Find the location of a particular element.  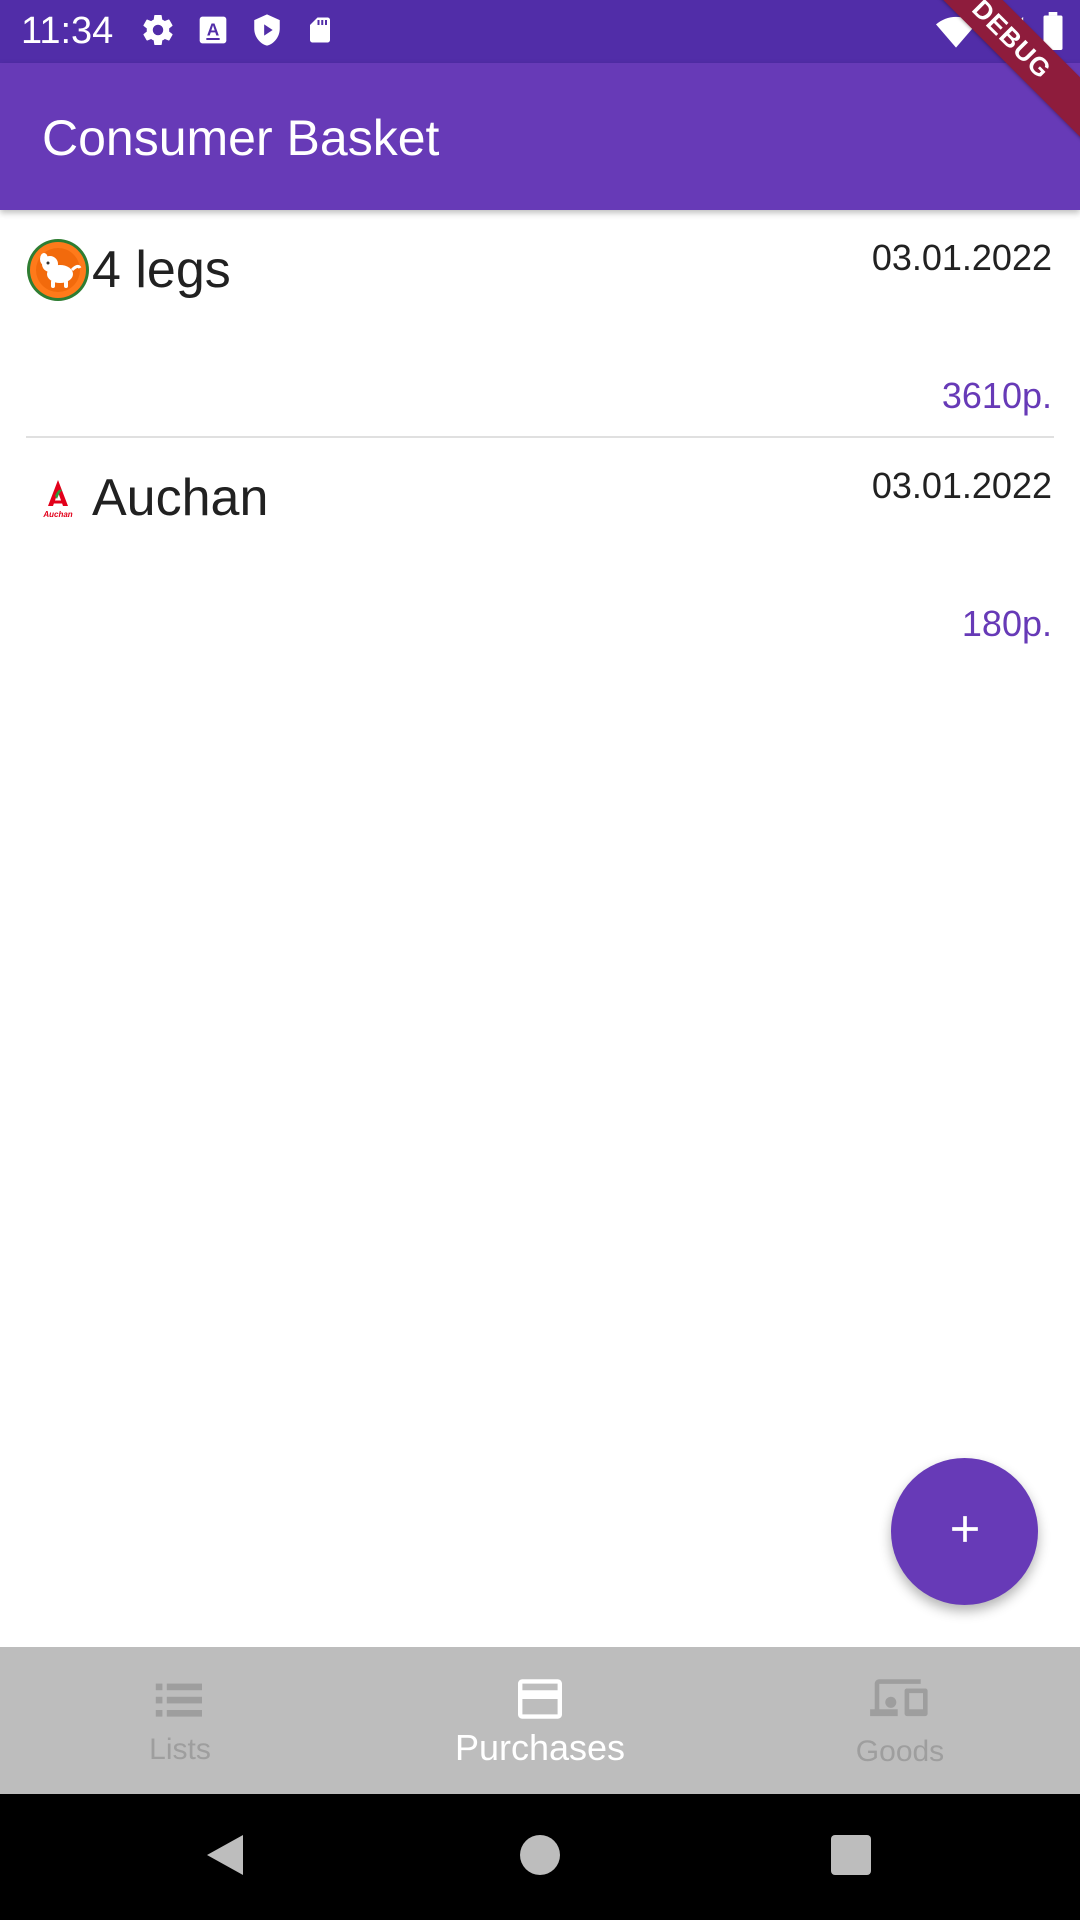

system-navigation-bar is located at coordinates (540, 1857).